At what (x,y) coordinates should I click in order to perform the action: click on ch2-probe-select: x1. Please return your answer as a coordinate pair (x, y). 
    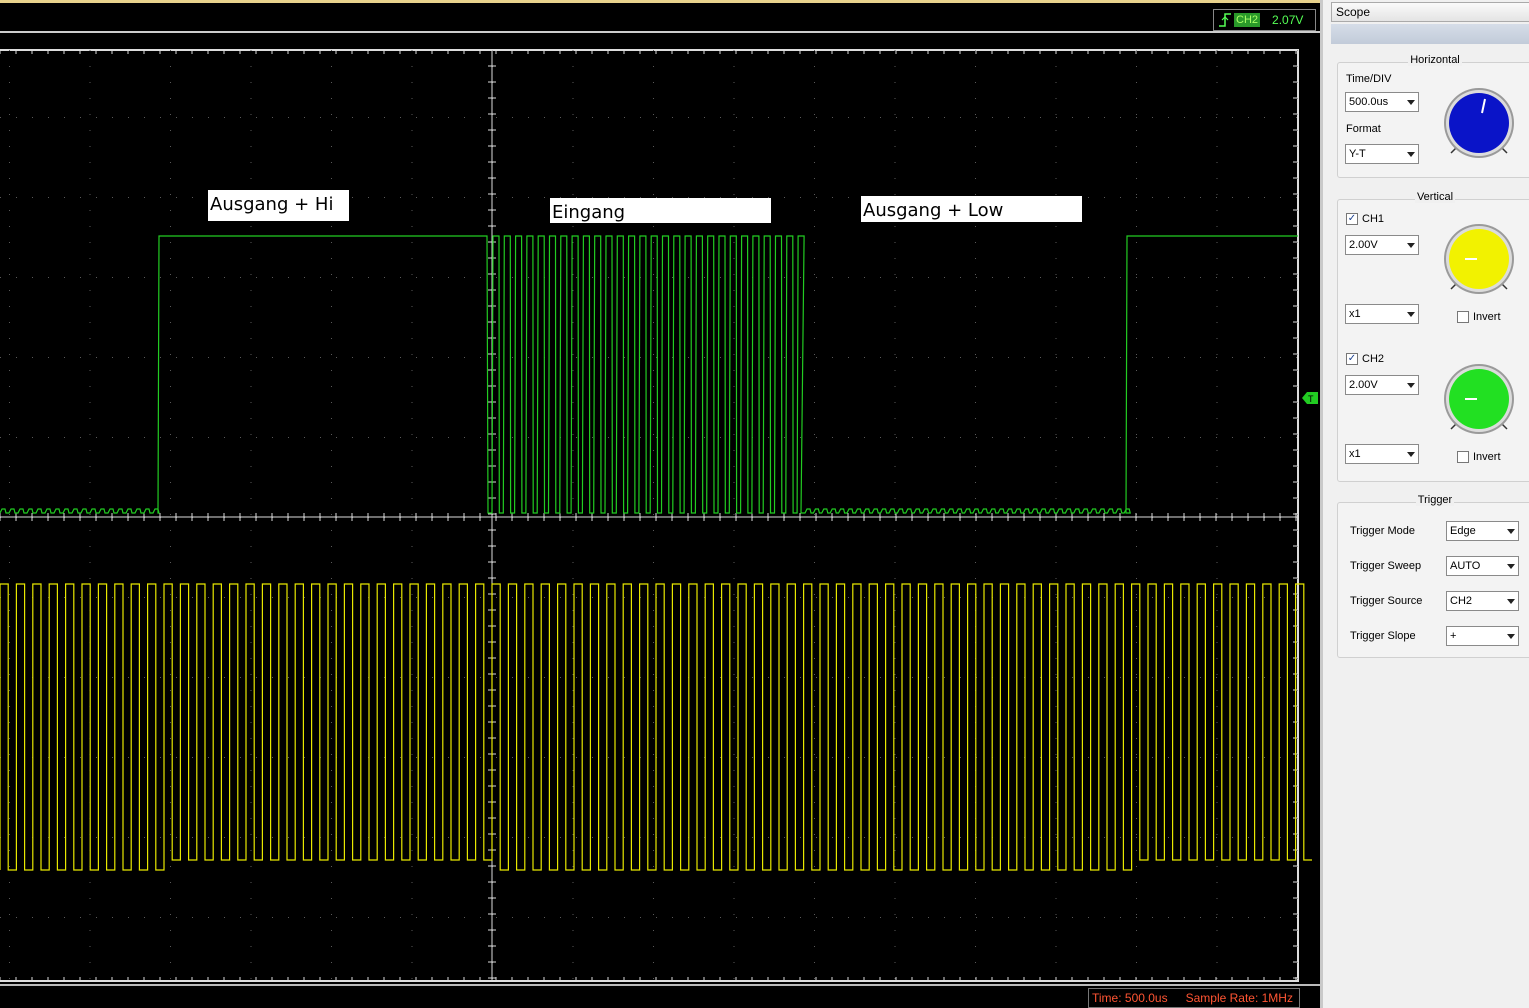
    Looking at the image, I should click on (1382, 454).